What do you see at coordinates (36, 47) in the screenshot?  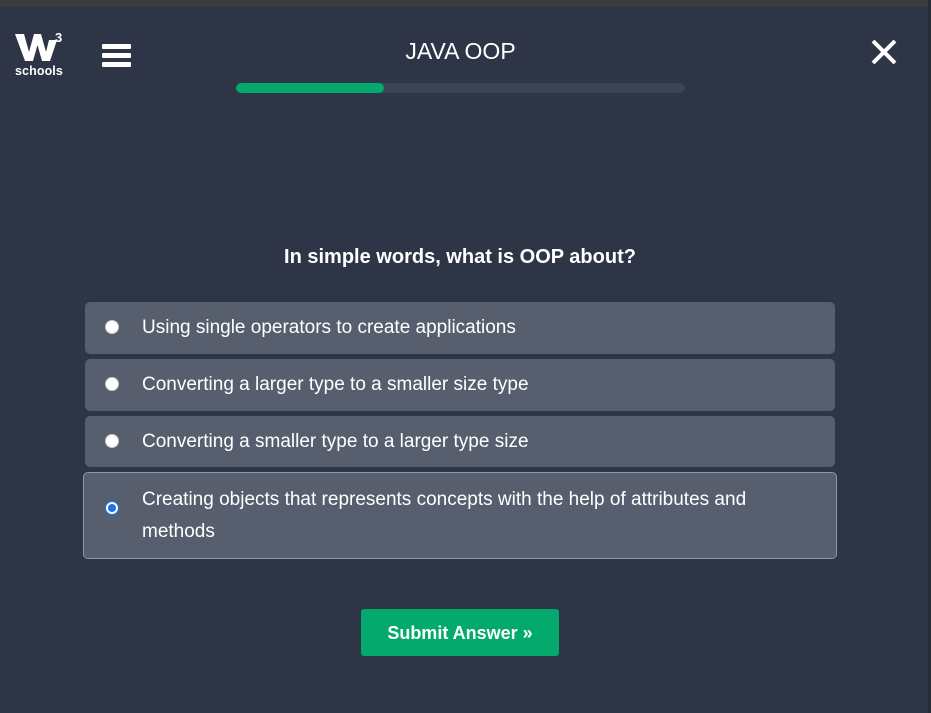 I see `w3-logo-icon` at bounding box center [36, 47].